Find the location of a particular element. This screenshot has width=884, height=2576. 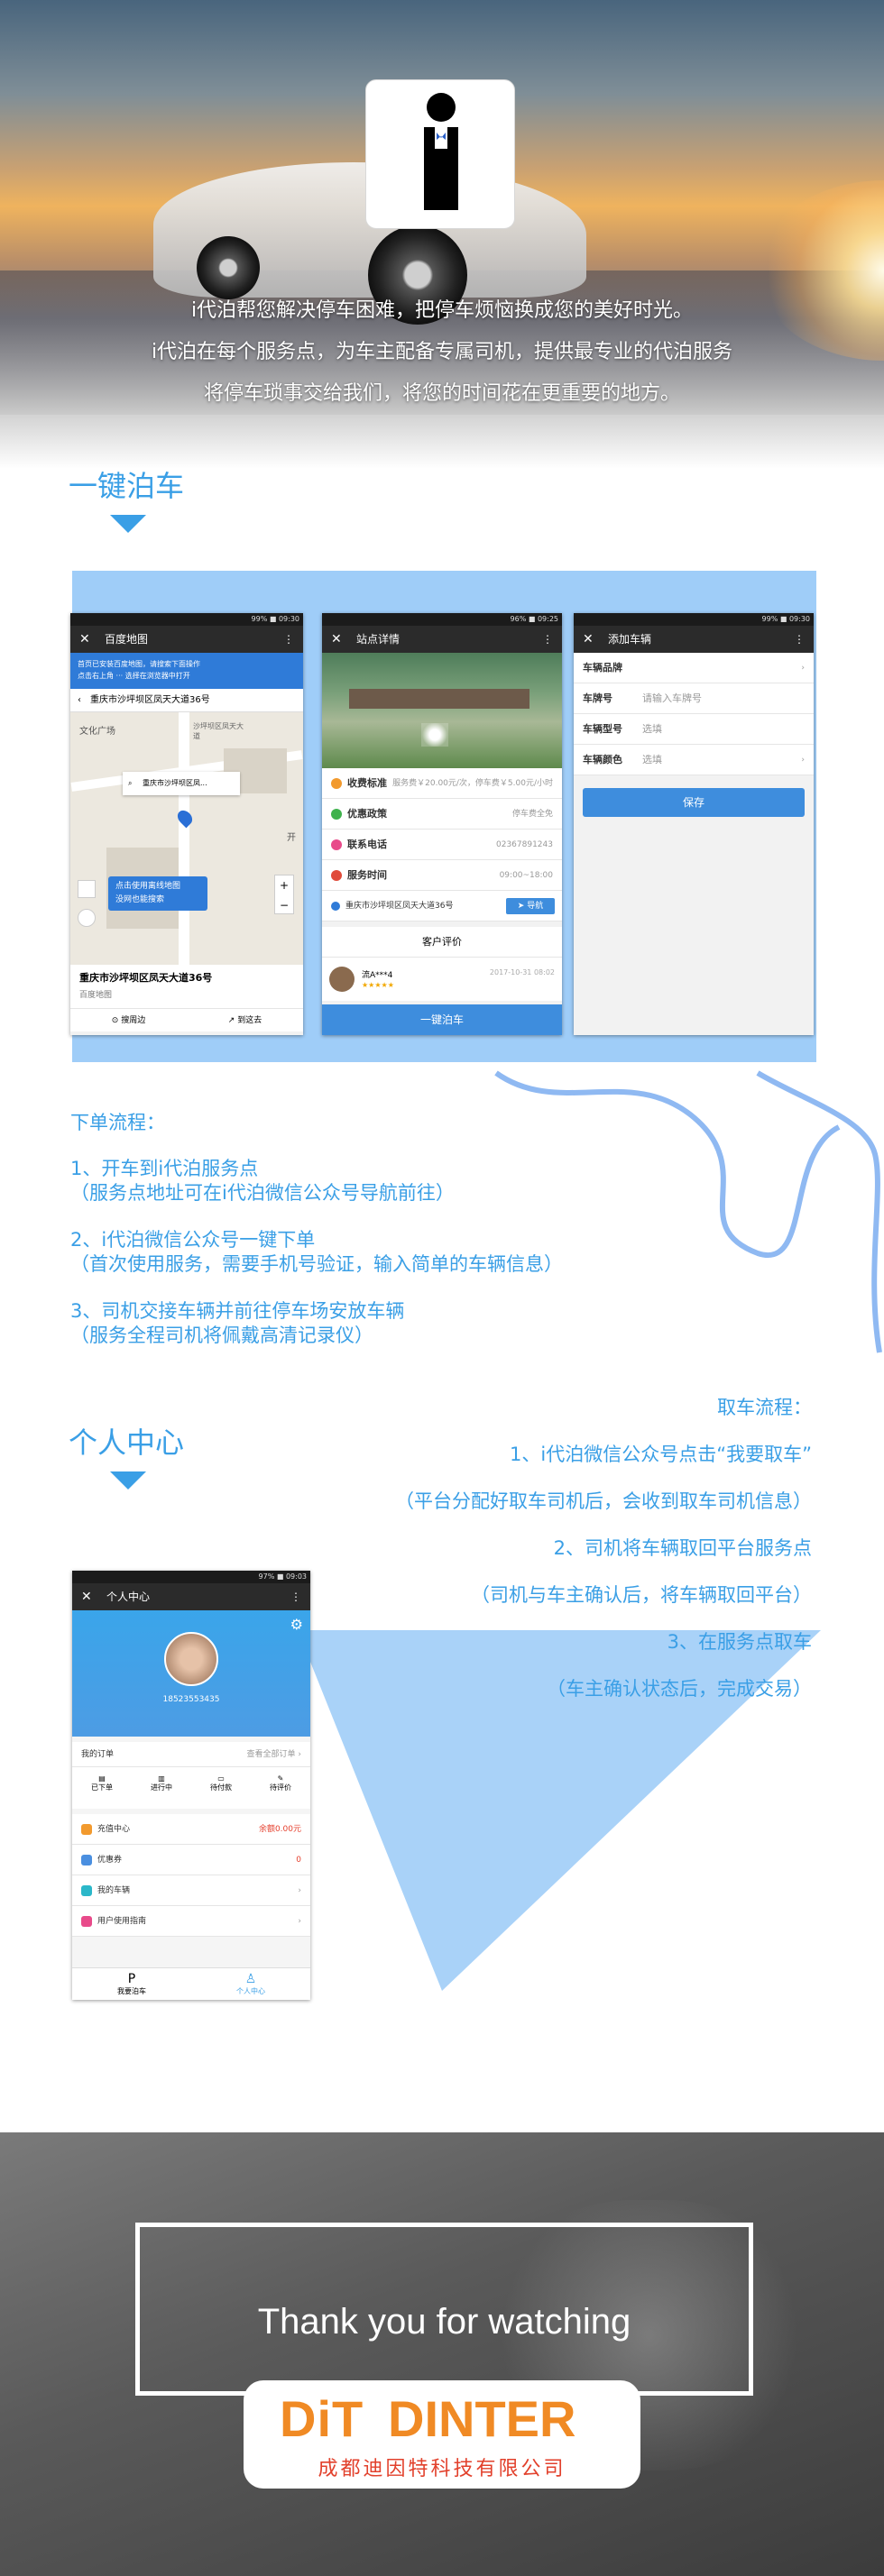

triangle-down-icon is located at coordinates (128, 524).